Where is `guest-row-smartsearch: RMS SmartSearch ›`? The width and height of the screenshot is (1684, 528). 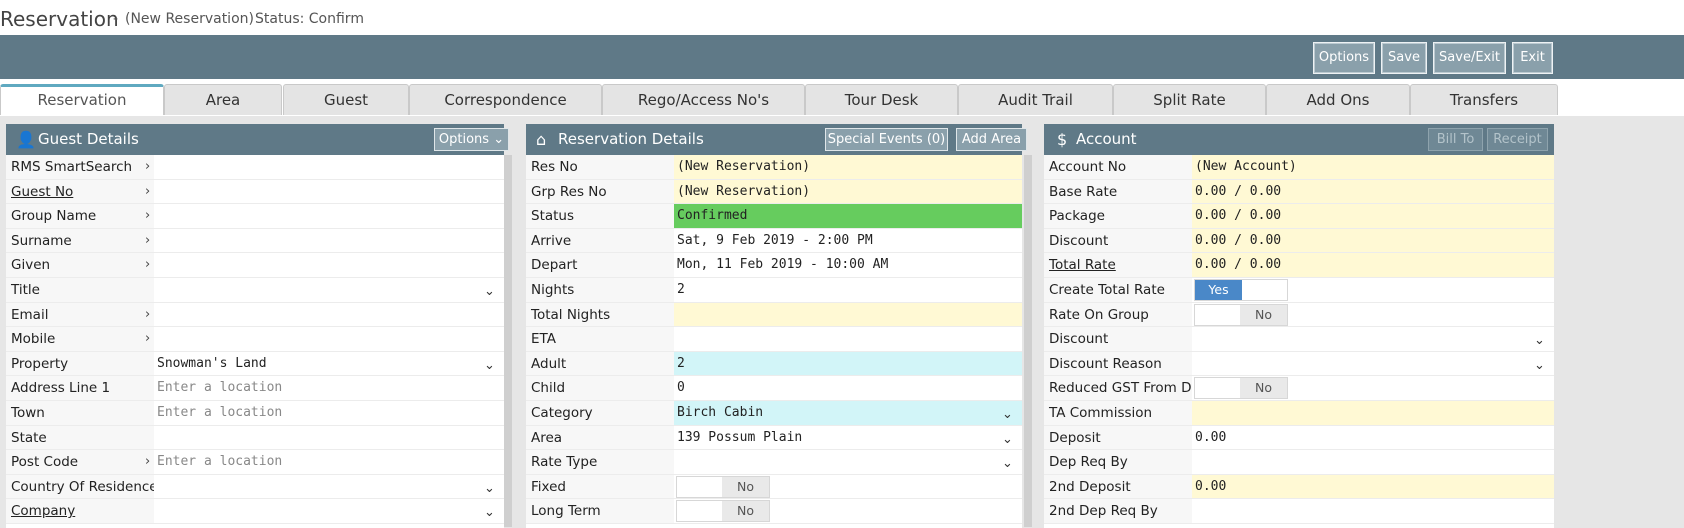
guest-row-smartsearch: RMS SmartSearch › is located at coordinates (255, 167).